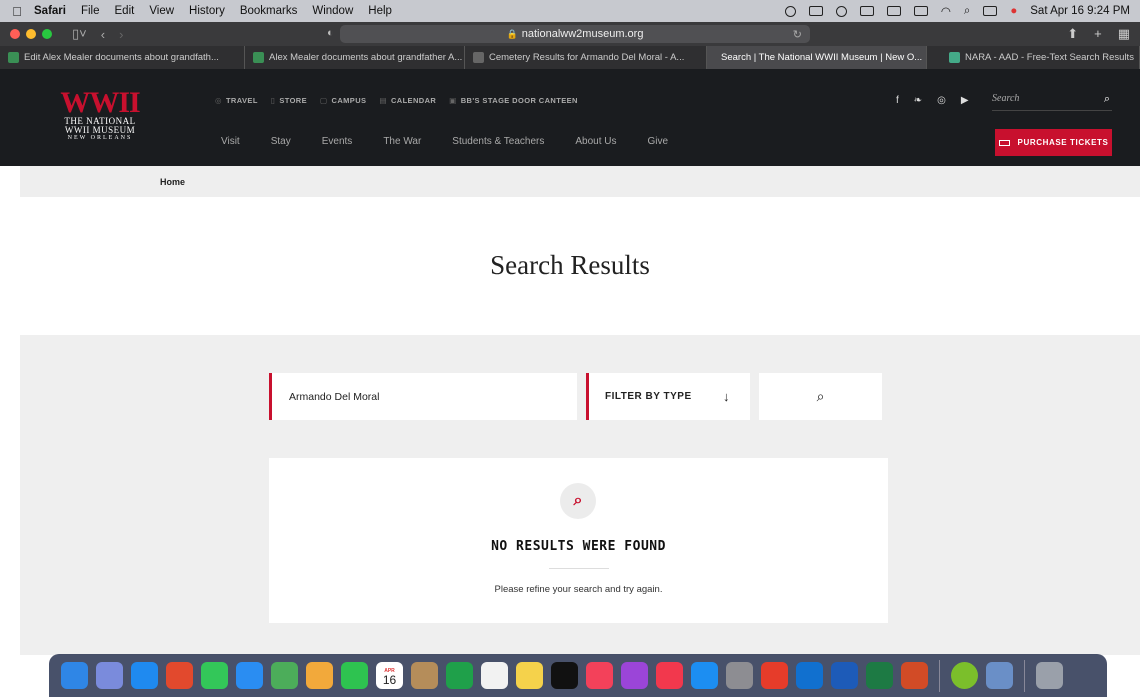 This screenshot has width=1140, height=697. Describe the element at coordinates (595, 141) in the screenshot. I see `nav-about-us: About Us` at that location.